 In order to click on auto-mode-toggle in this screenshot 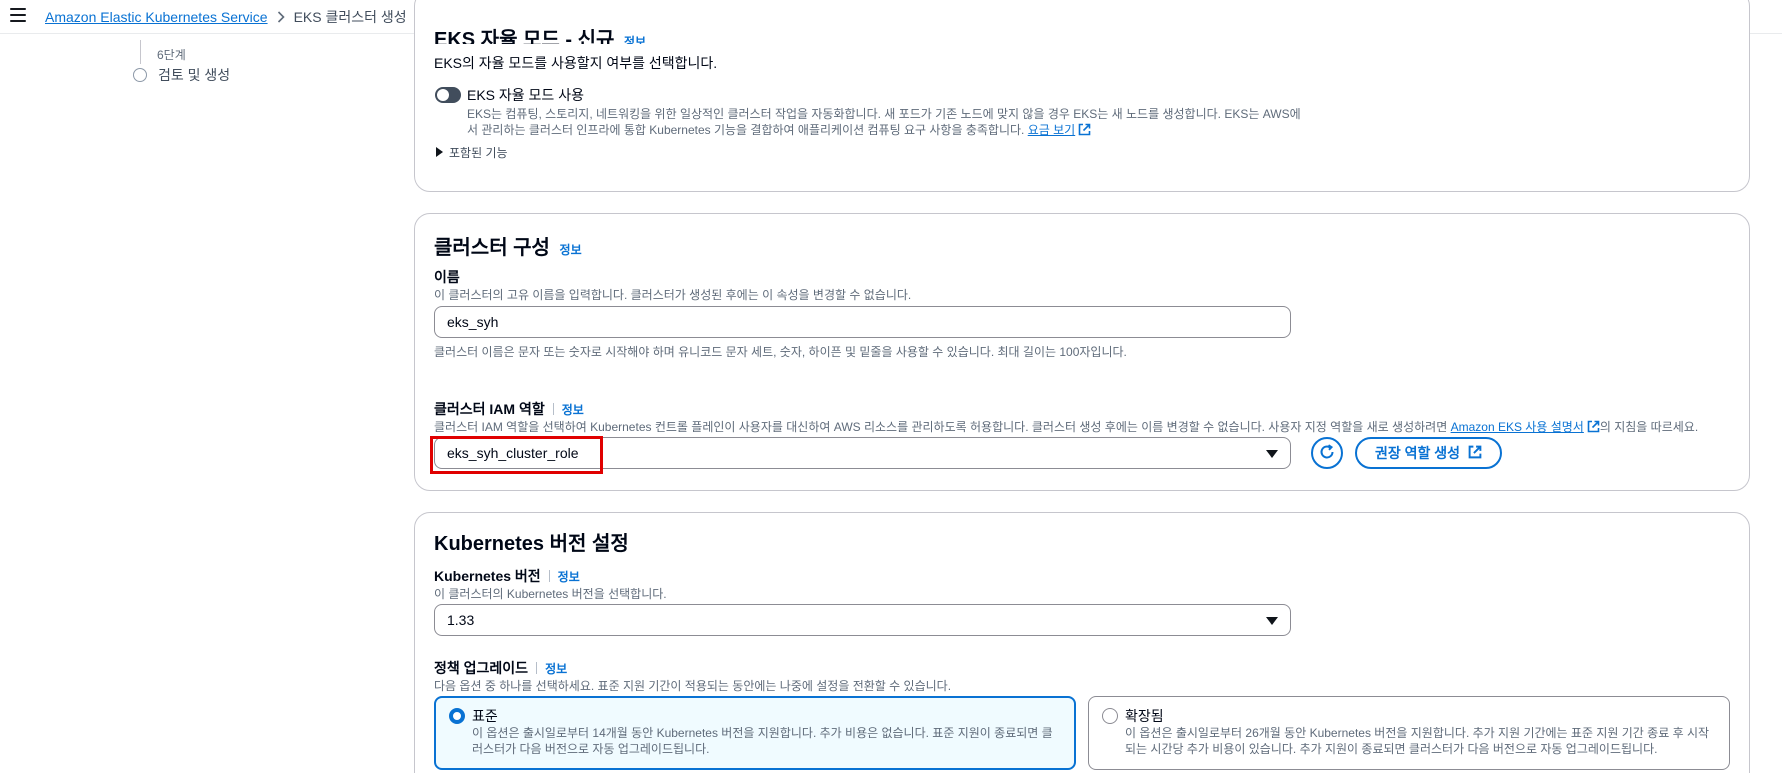, I will do `click(448, 95)`.